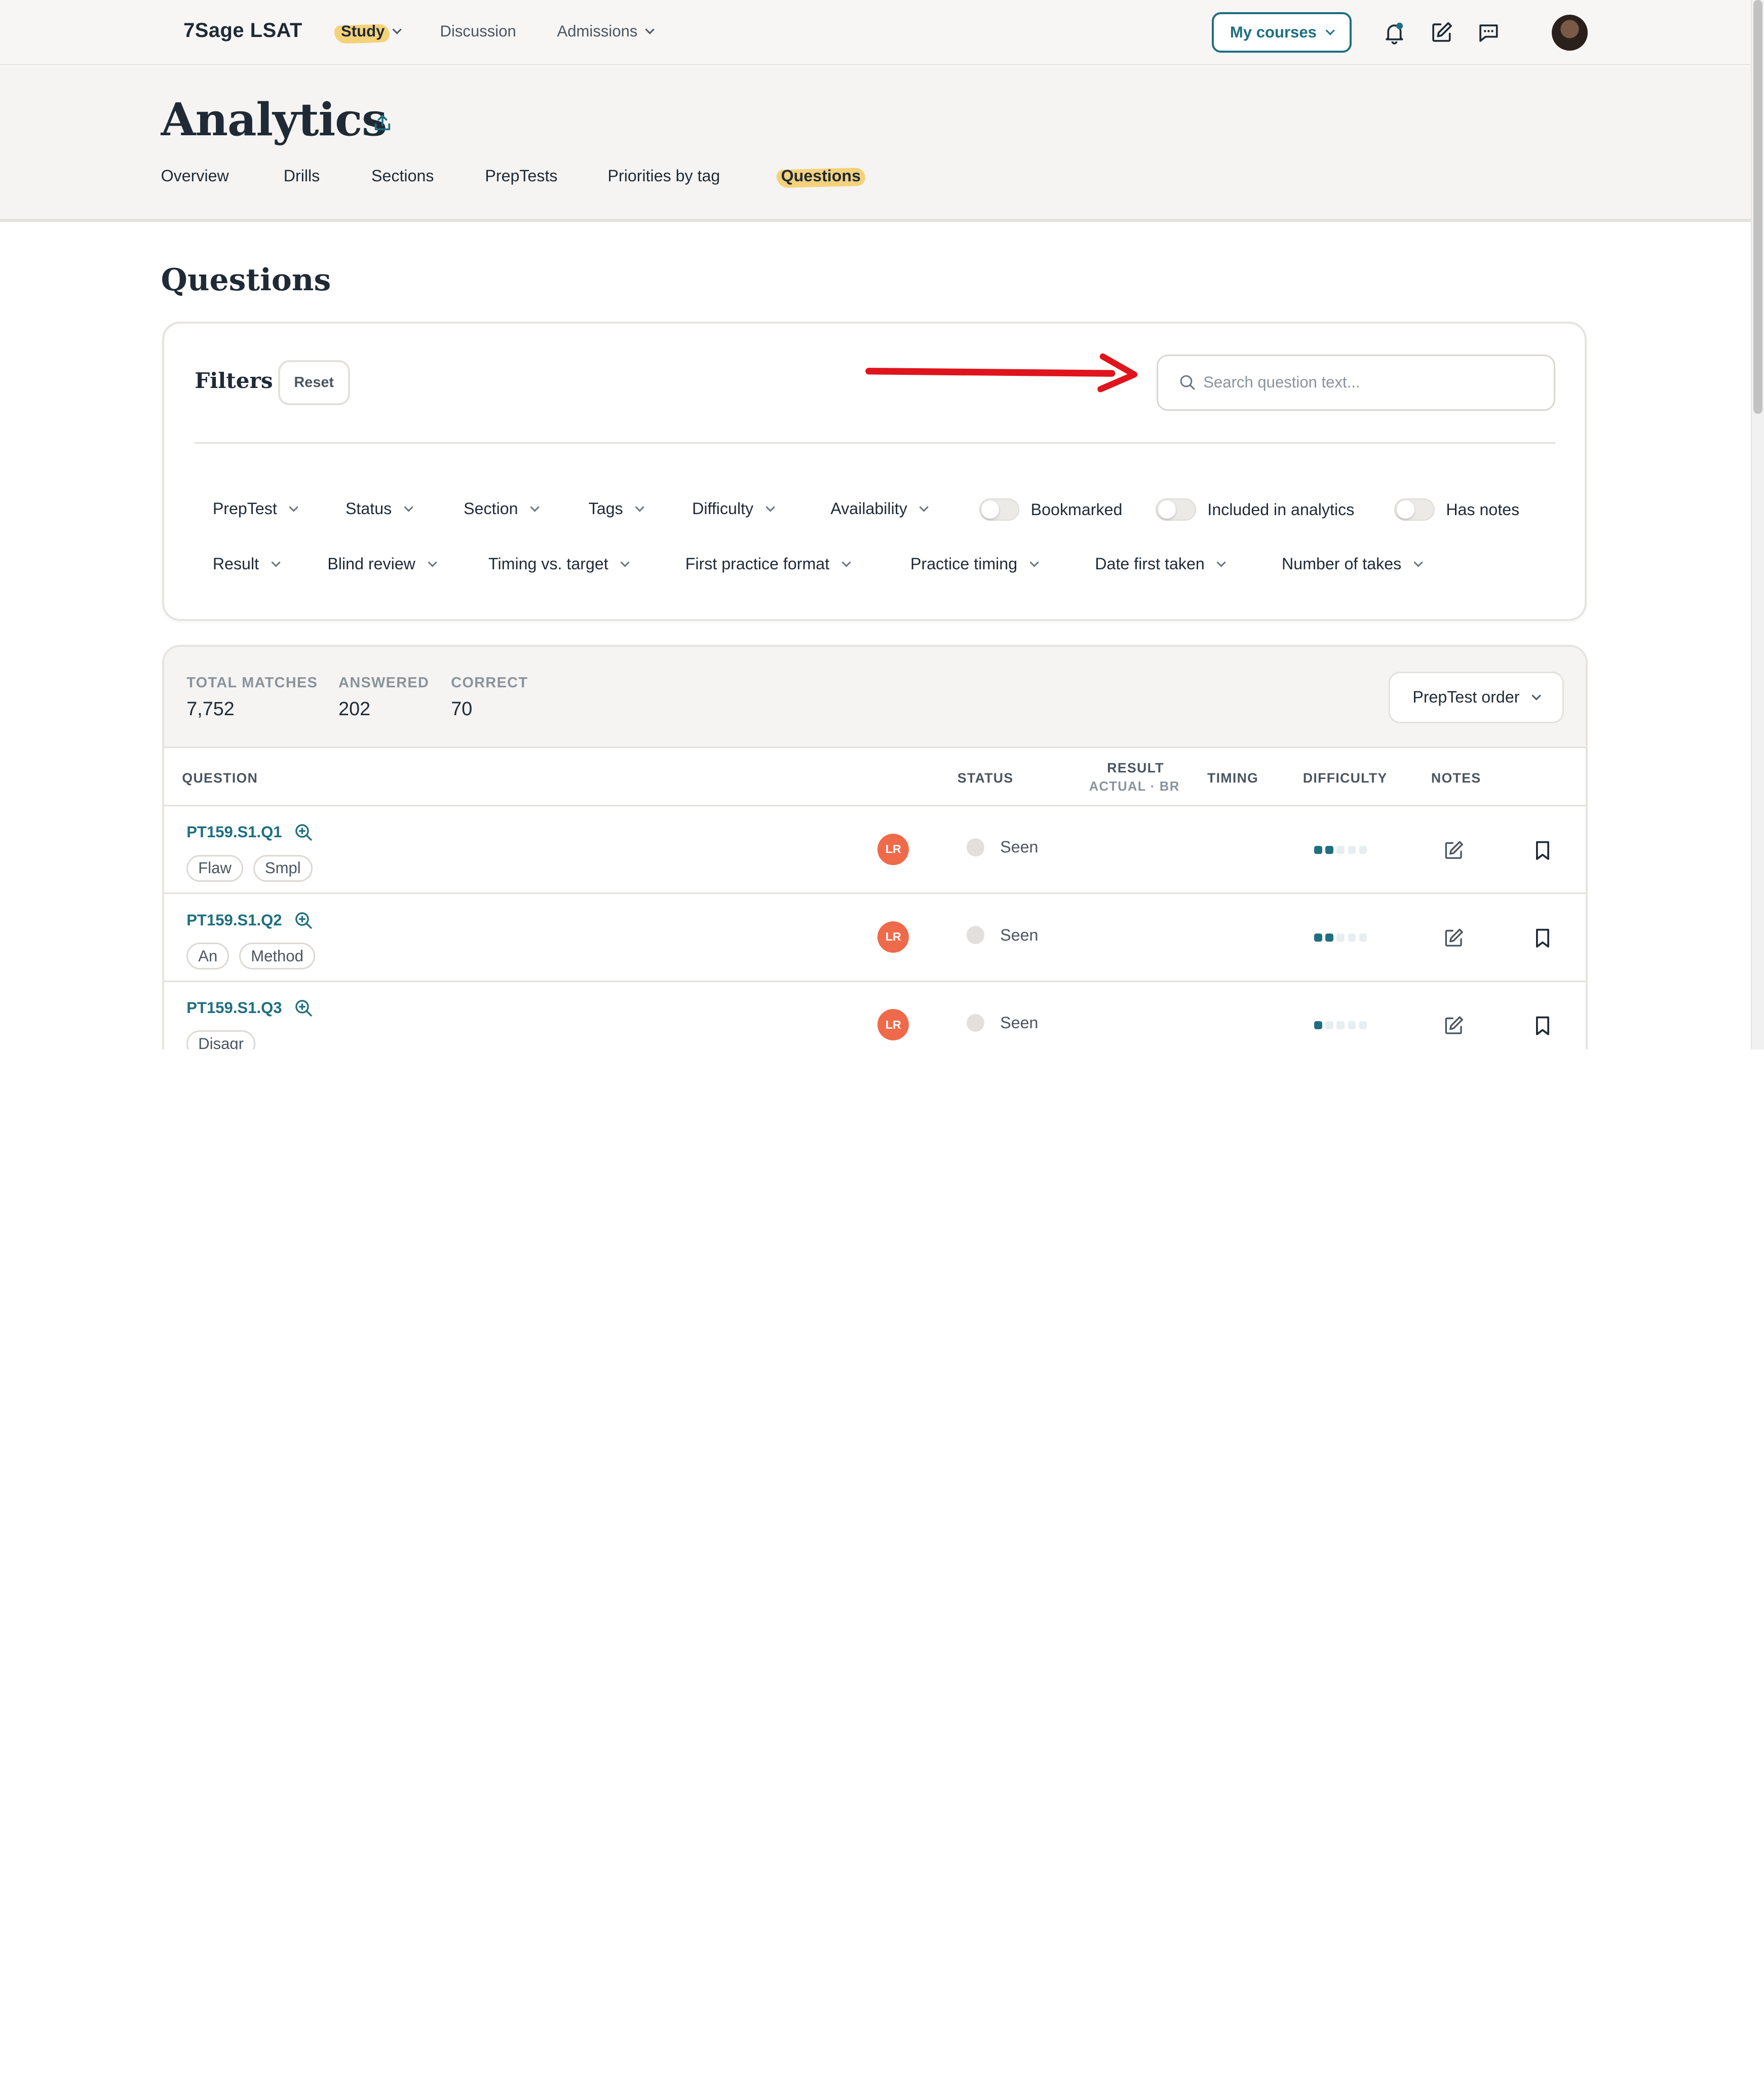 The height and width of the screenshot is (2099, 1764). What do you see at coordinates (521, 176) in the screenshot?
I see `tab-preptests: PrepTests` at bounding box center [521, 176].